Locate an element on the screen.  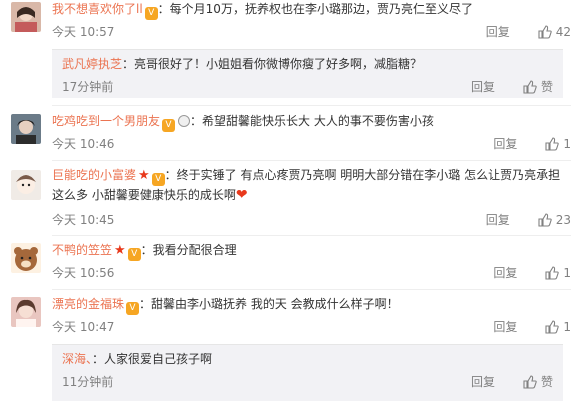
medal-icon is located at coordinates (184, 121).